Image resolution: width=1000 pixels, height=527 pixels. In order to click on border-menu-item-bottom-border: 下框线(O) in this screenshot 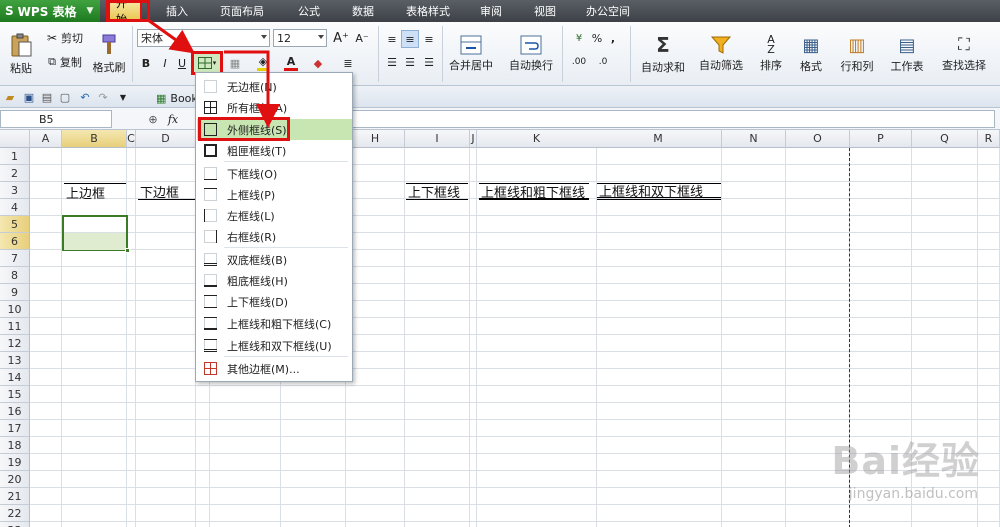, I will do `click(274, 173)`.